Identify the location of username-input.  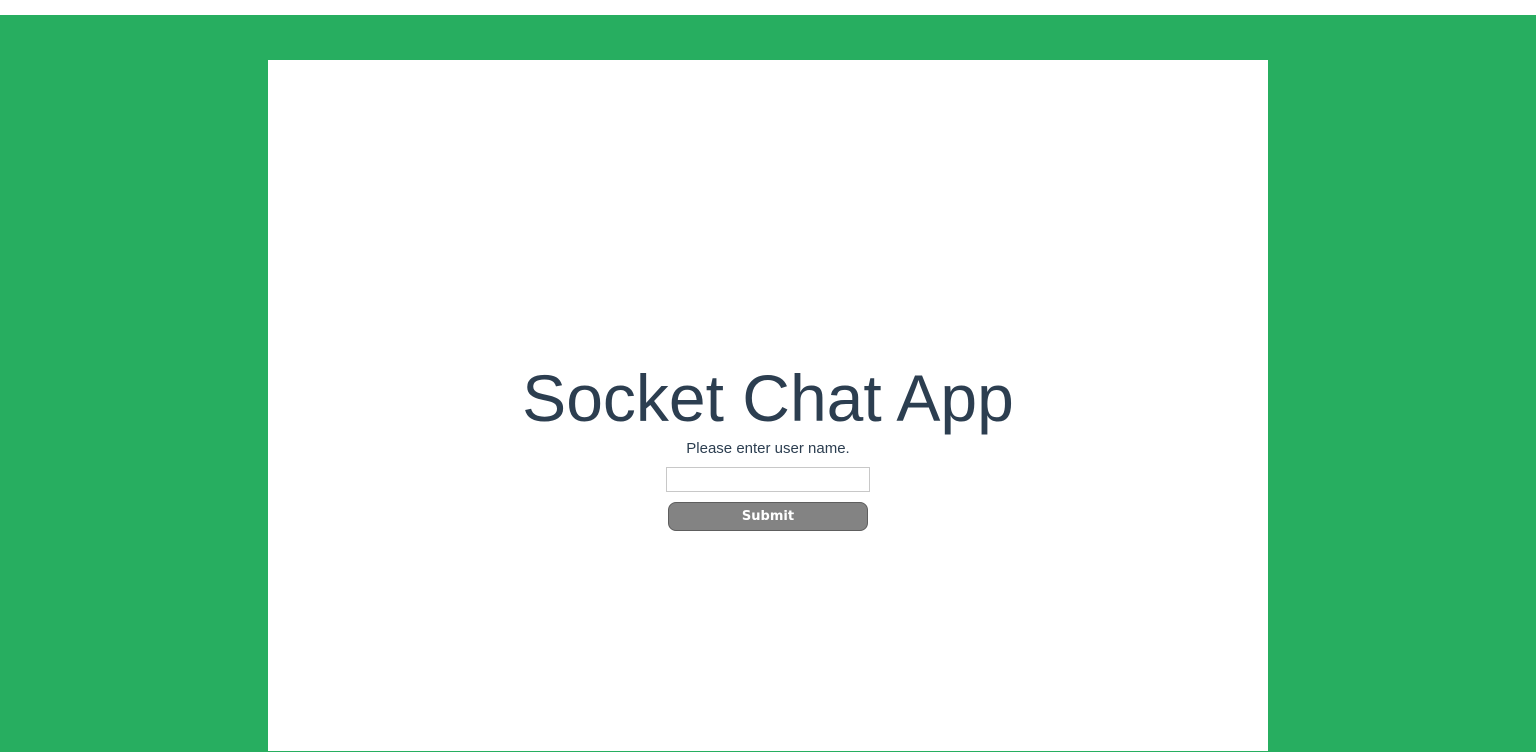
(768, 479).